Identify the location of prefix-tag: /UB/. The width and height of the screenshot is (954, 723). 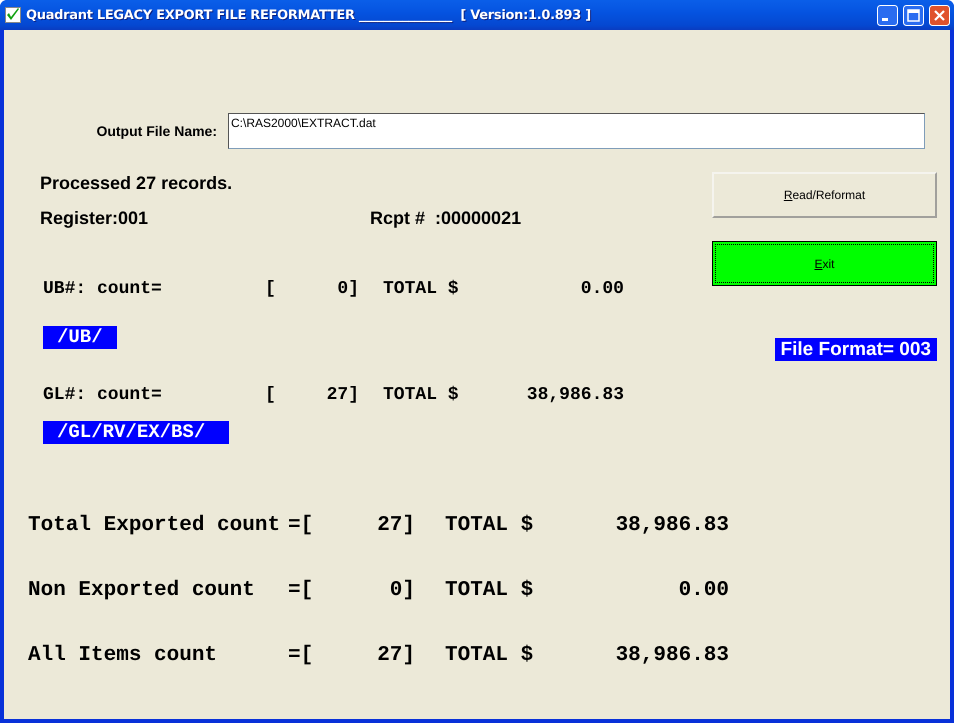
(80, 337).